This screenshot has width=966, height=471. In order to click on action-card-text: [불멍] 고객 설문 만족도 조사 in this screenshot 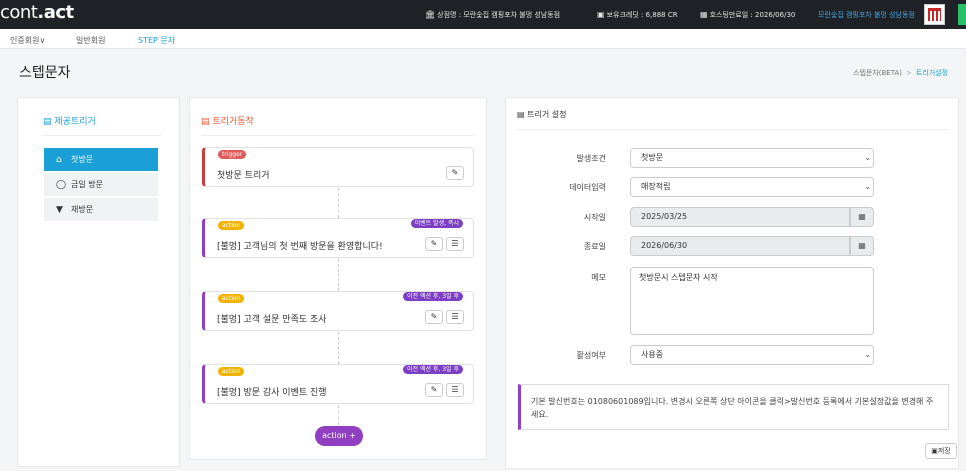, I will do `click(272, 320)`.